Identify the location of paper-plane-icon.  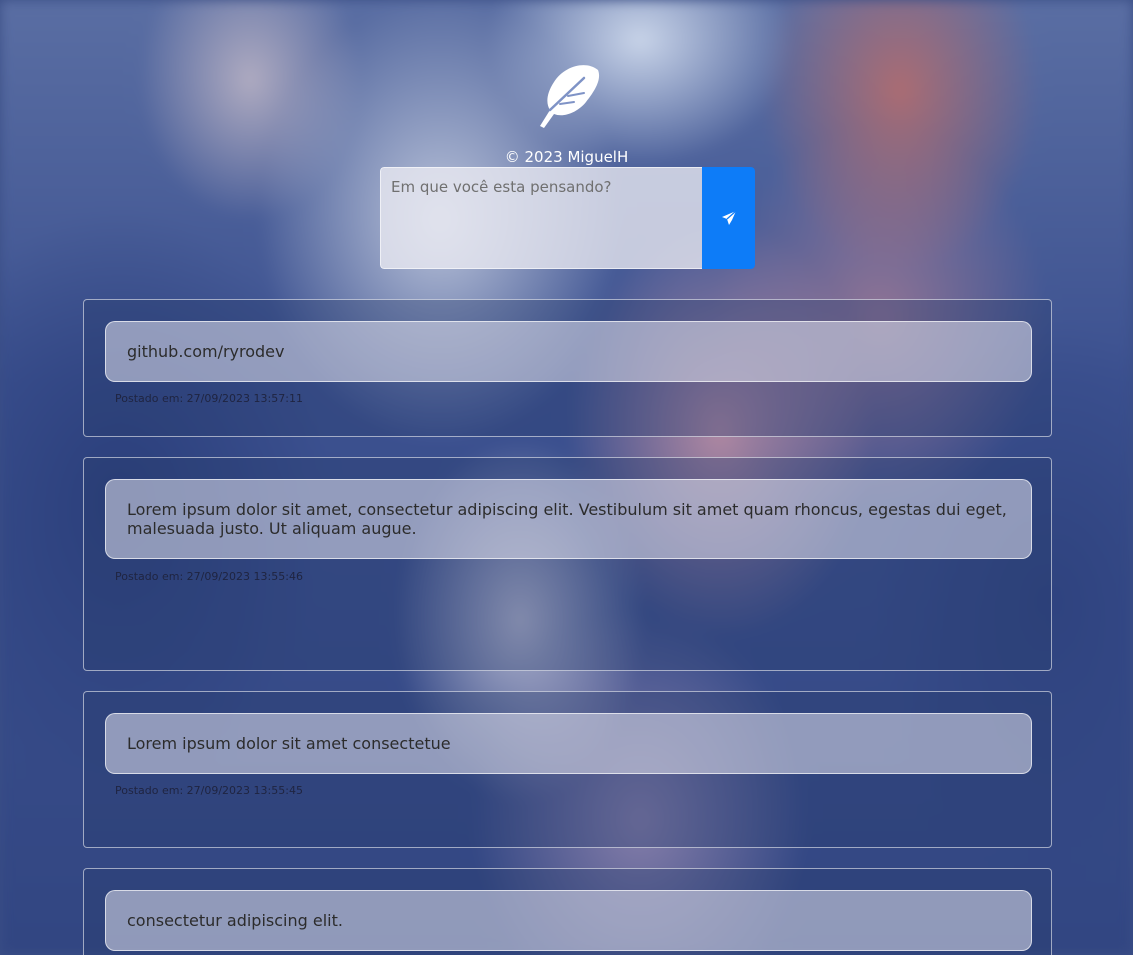
(728, 217).